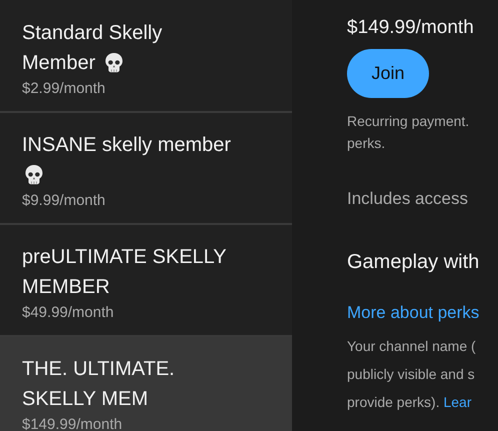  Describe the element at coordinates (366, 143) in the screenshot. I see `note-text: perks.` at that location.